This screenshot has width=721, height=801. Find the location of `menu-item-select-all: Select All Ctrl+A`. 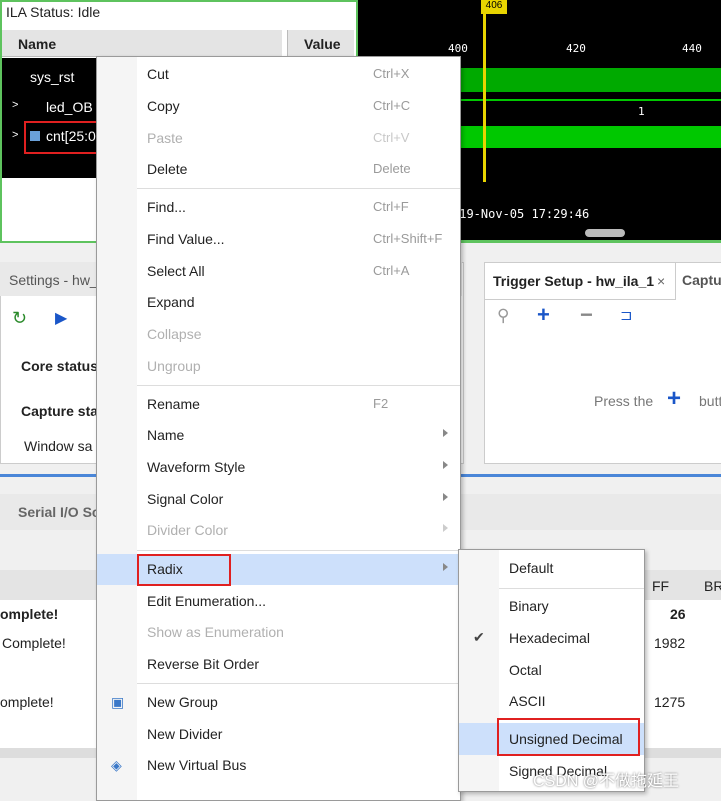

menu-item-select-all: Select All Ctrl+A is located at coordinates (278, 271).